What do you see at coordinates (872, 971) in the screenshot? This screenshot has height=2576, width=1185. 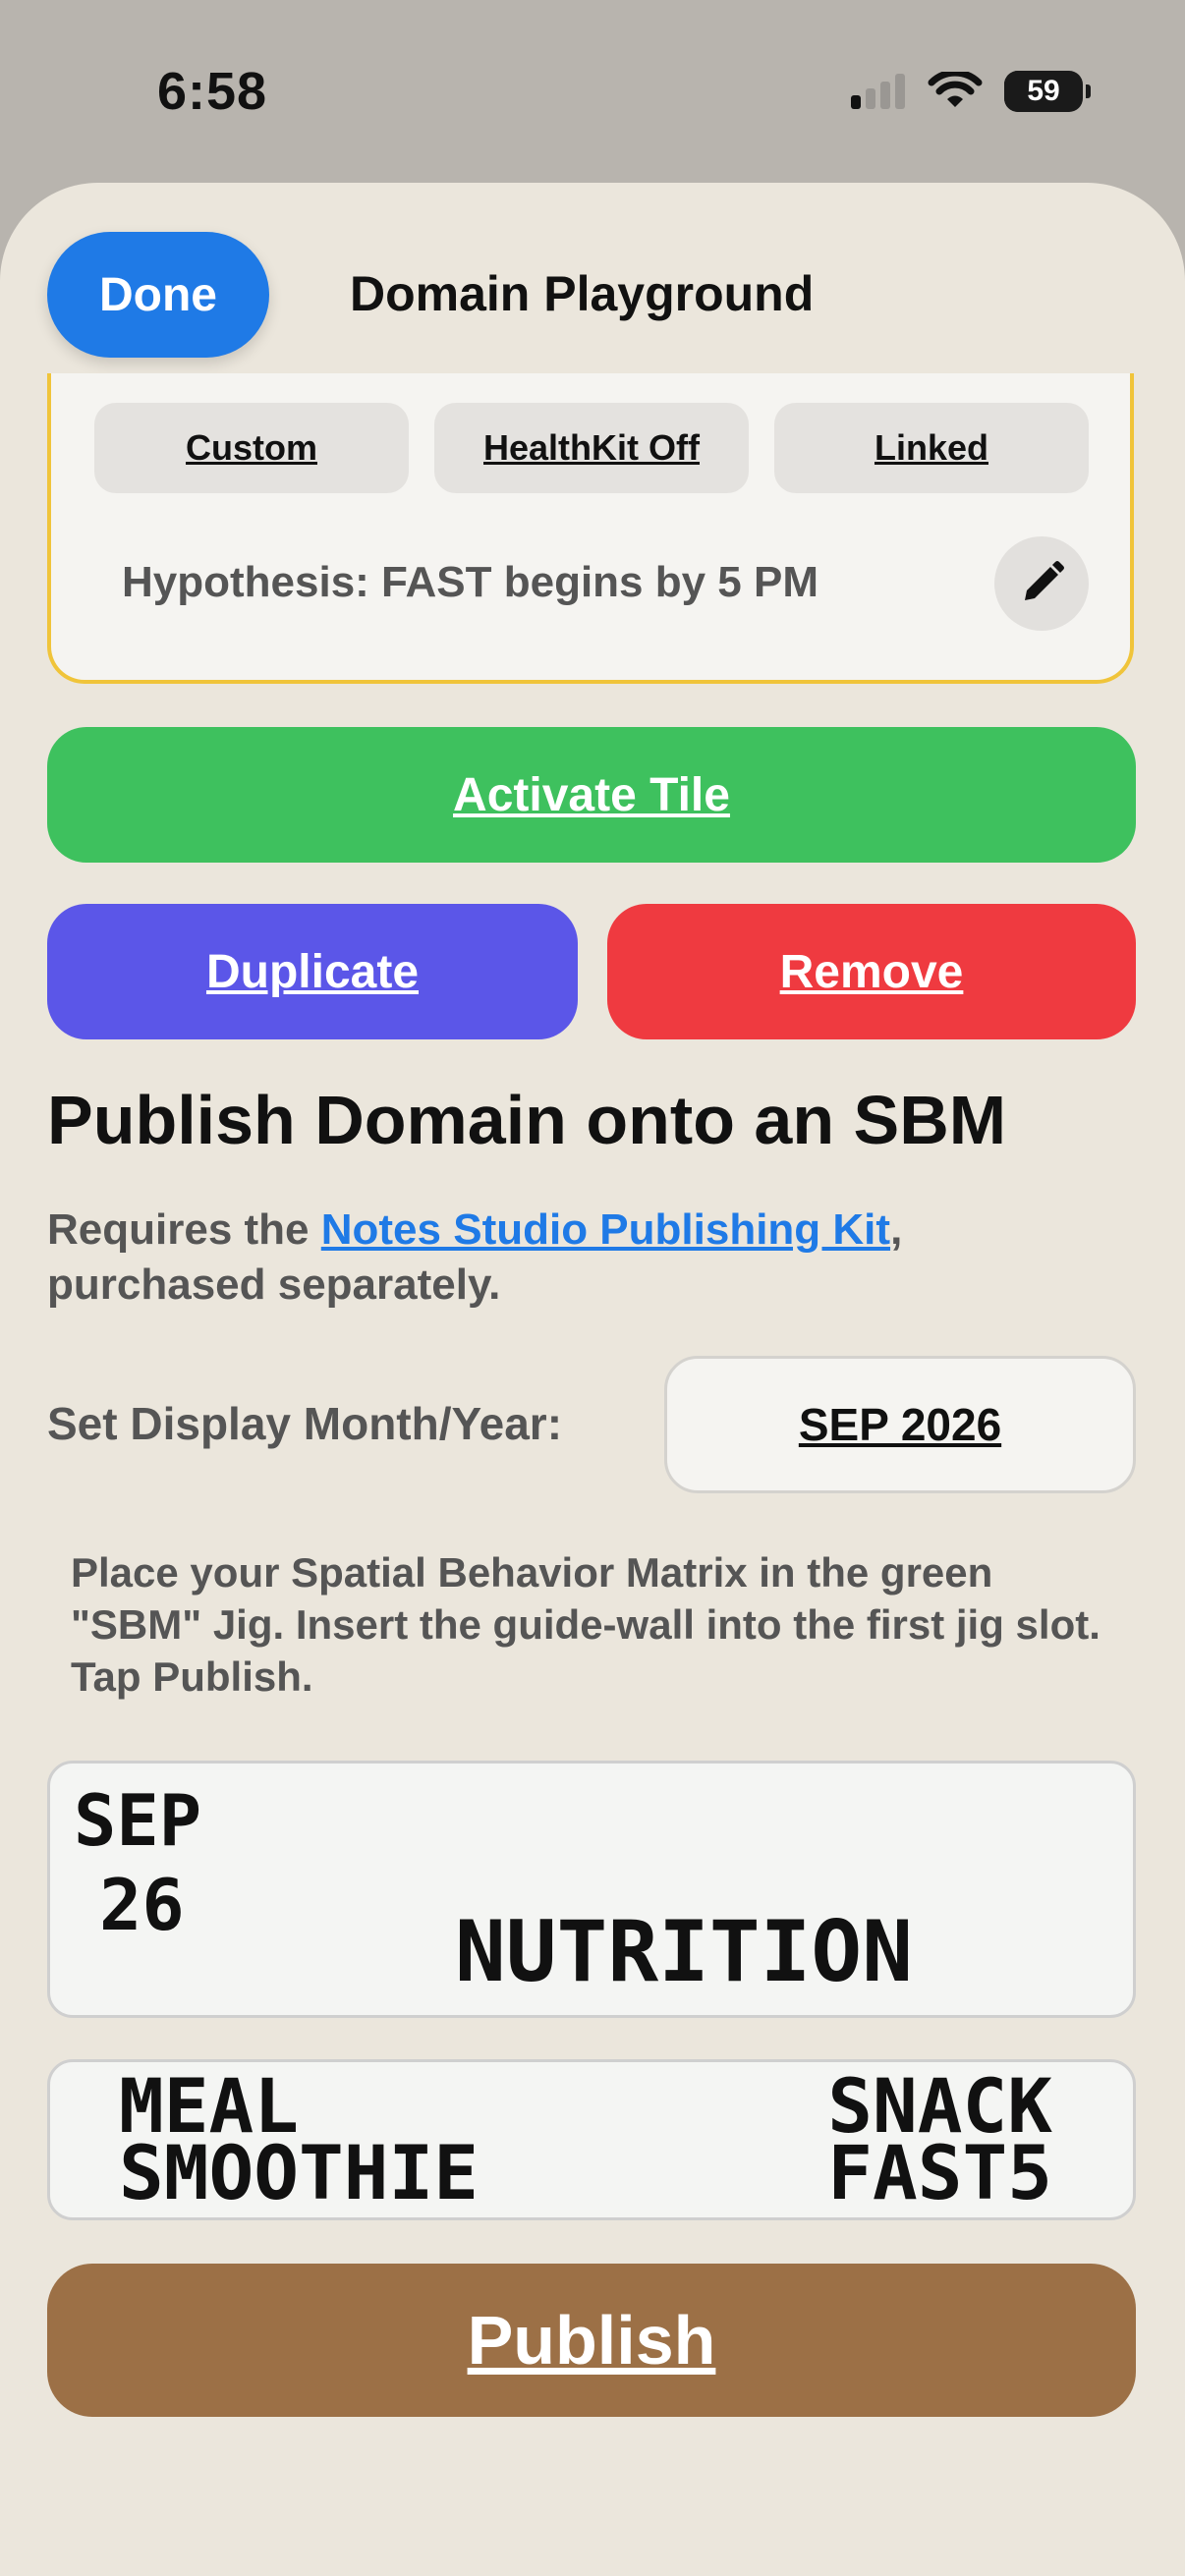 I see `remove-button: Remove` at bounding box center [872, 971].